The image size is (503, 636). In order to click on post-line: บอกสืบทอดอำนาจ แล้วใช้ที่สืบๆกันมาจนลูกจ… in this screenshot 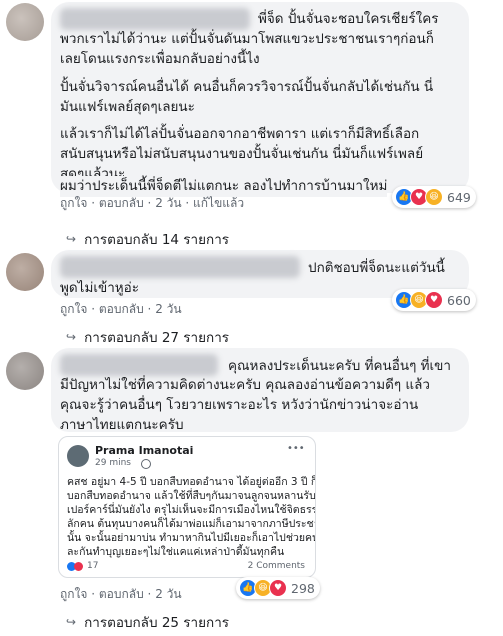, I will do `click(191, 496)`.